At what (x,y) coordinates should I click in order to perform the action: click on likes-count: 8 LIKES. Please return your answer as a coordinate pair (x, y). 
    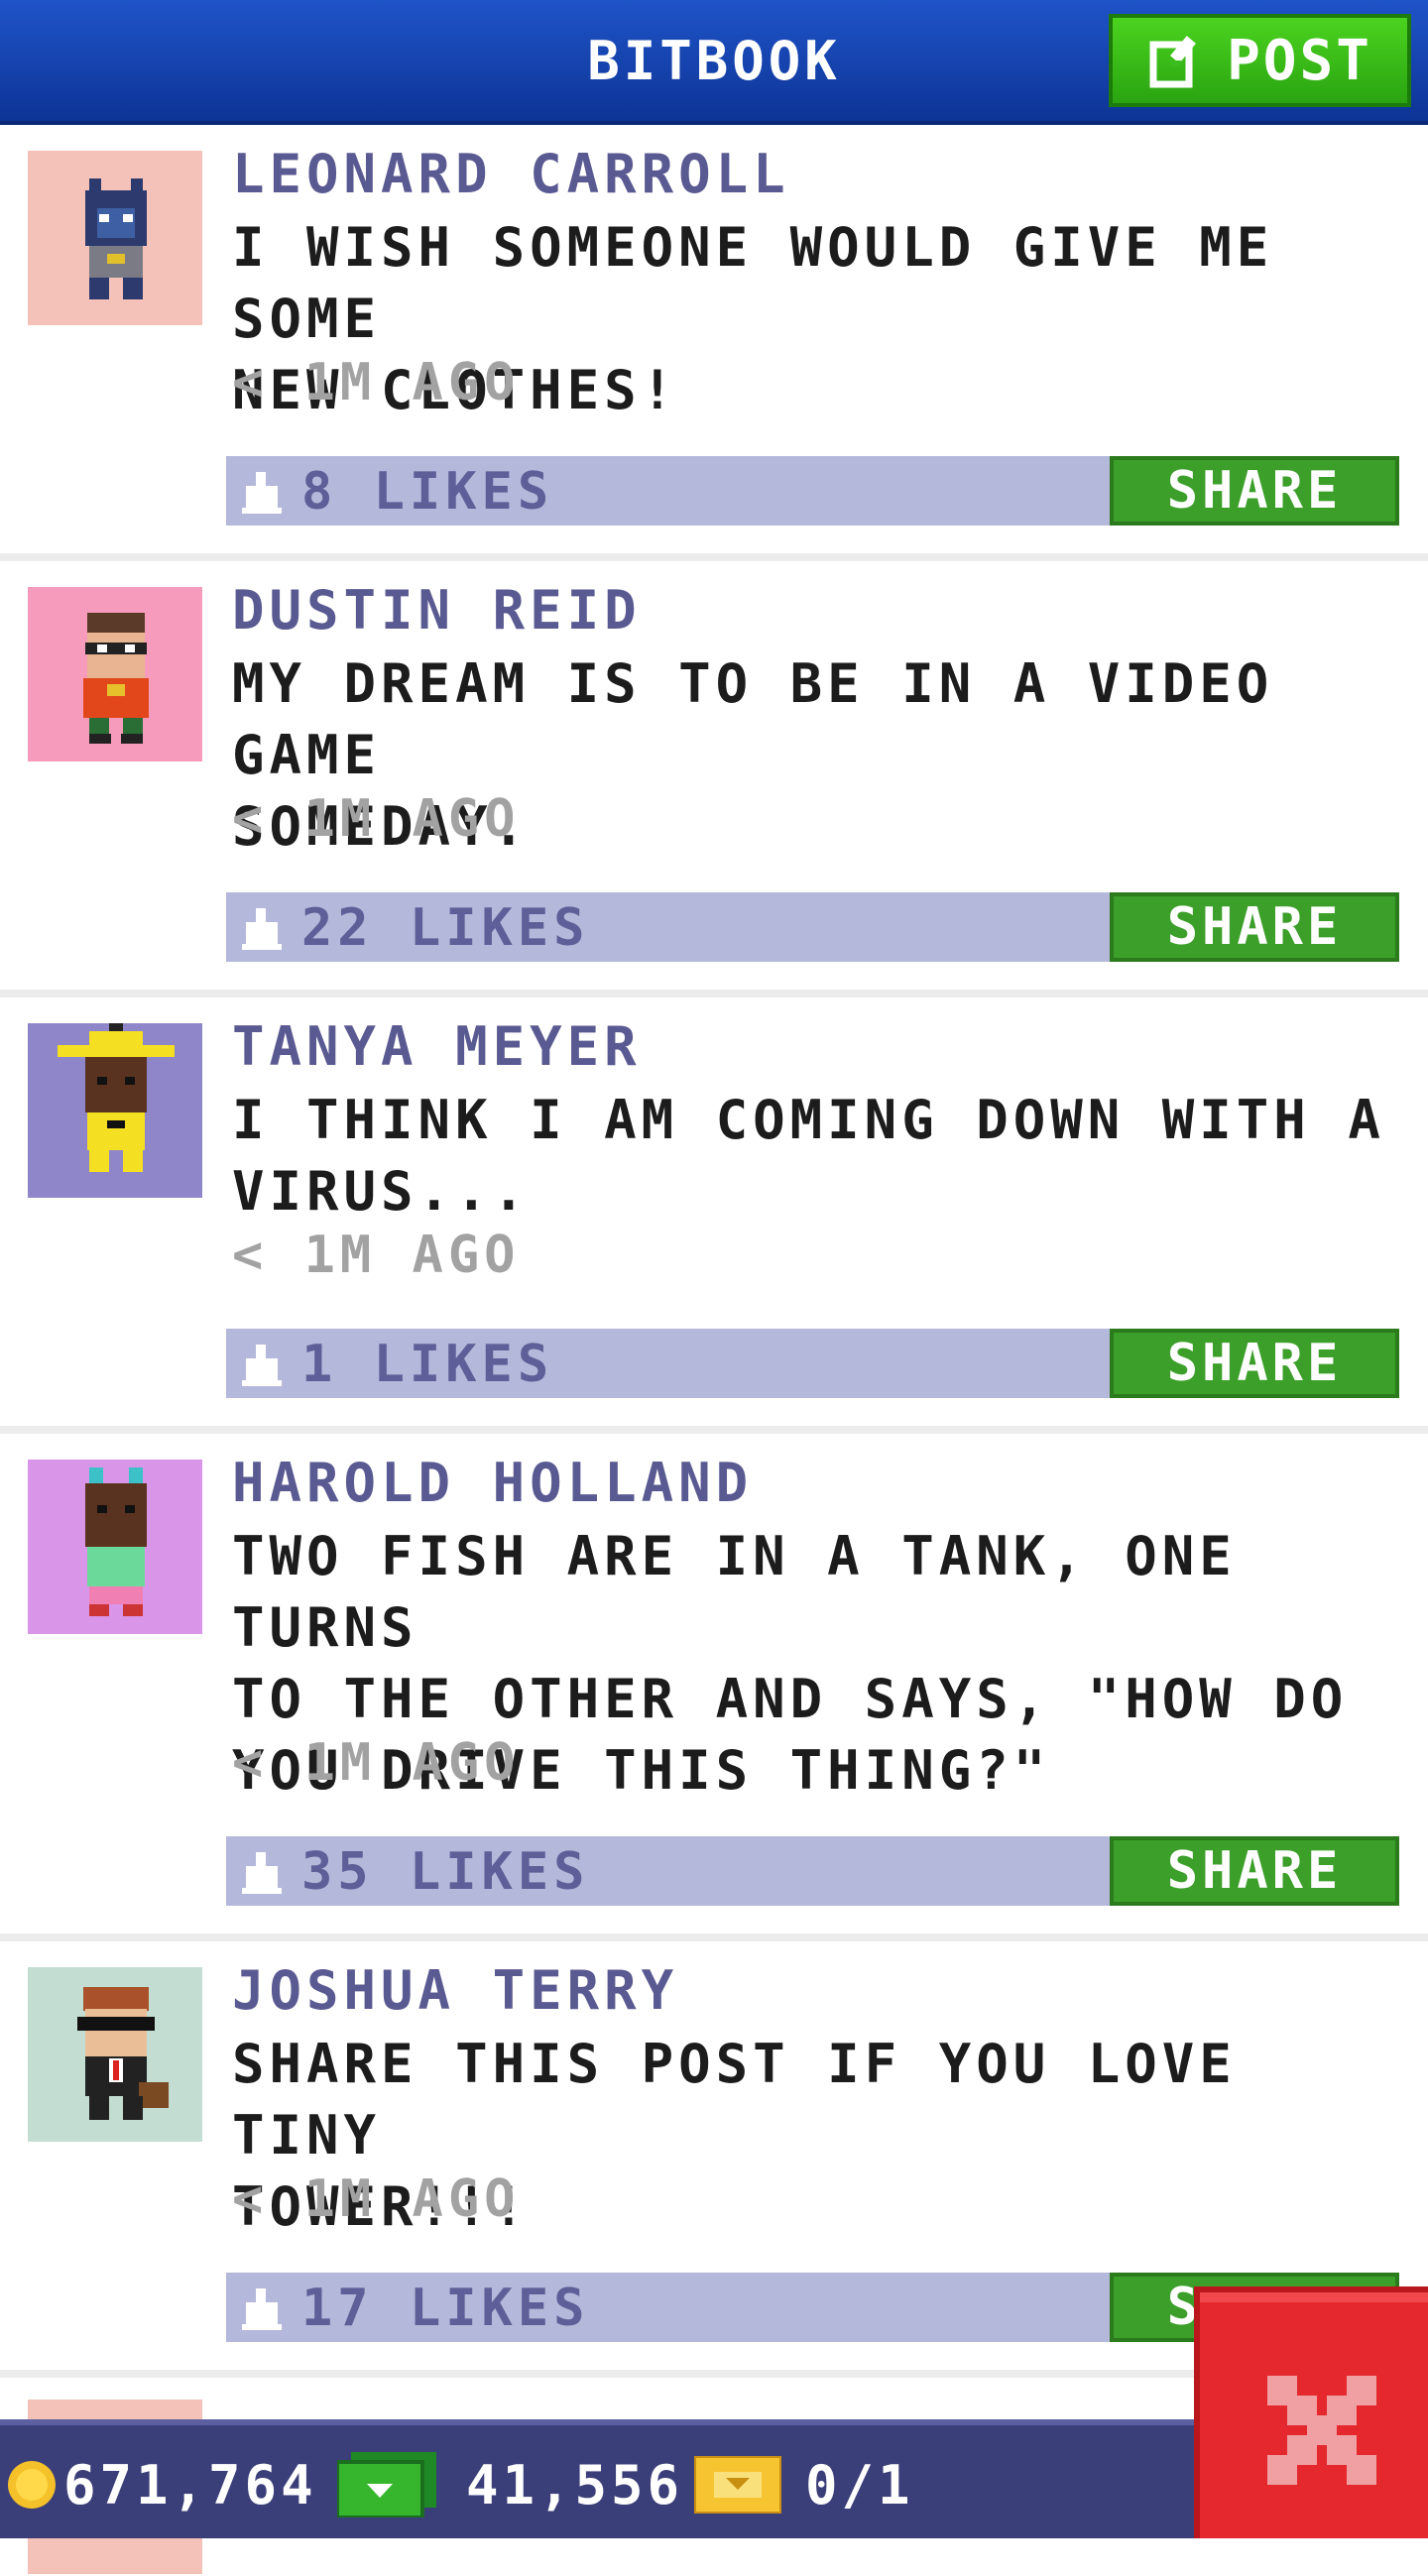
    Looking at the image, I should click on (427, 492).